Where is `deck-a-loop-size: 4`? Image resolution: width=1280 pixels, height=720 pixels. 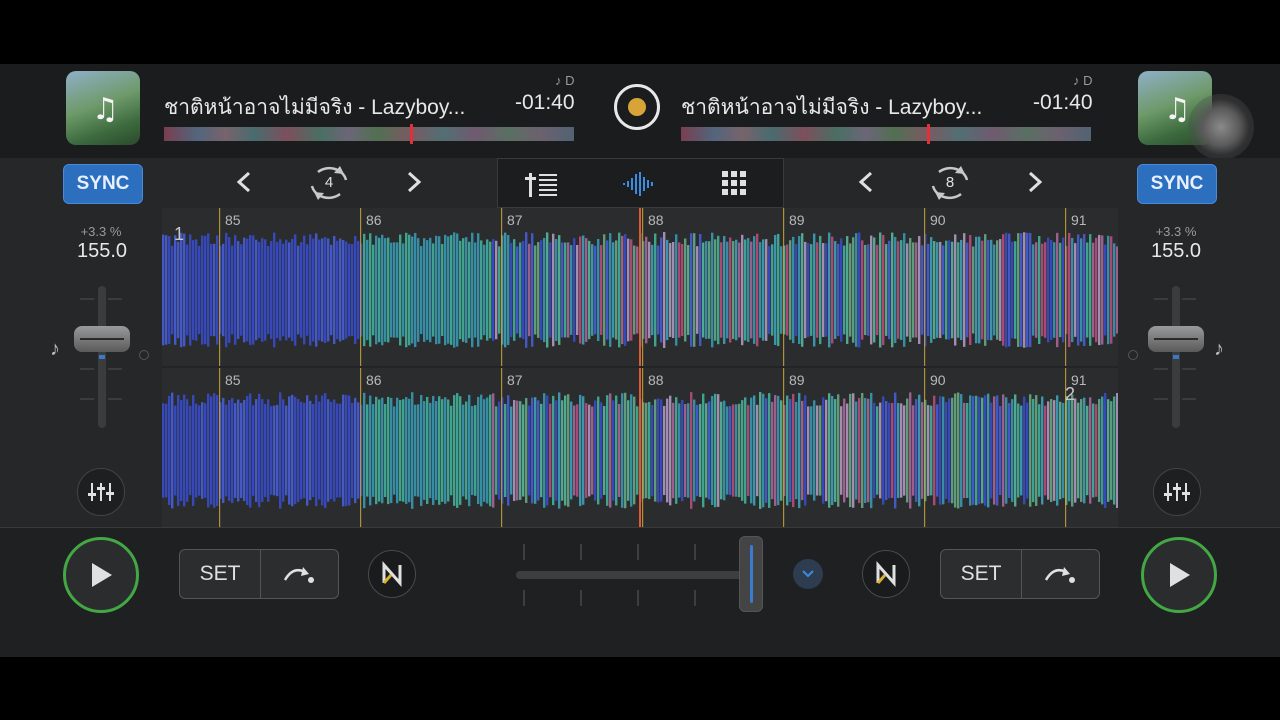 deck-a-loop-size: 4 is located at coordinates (329, 182).